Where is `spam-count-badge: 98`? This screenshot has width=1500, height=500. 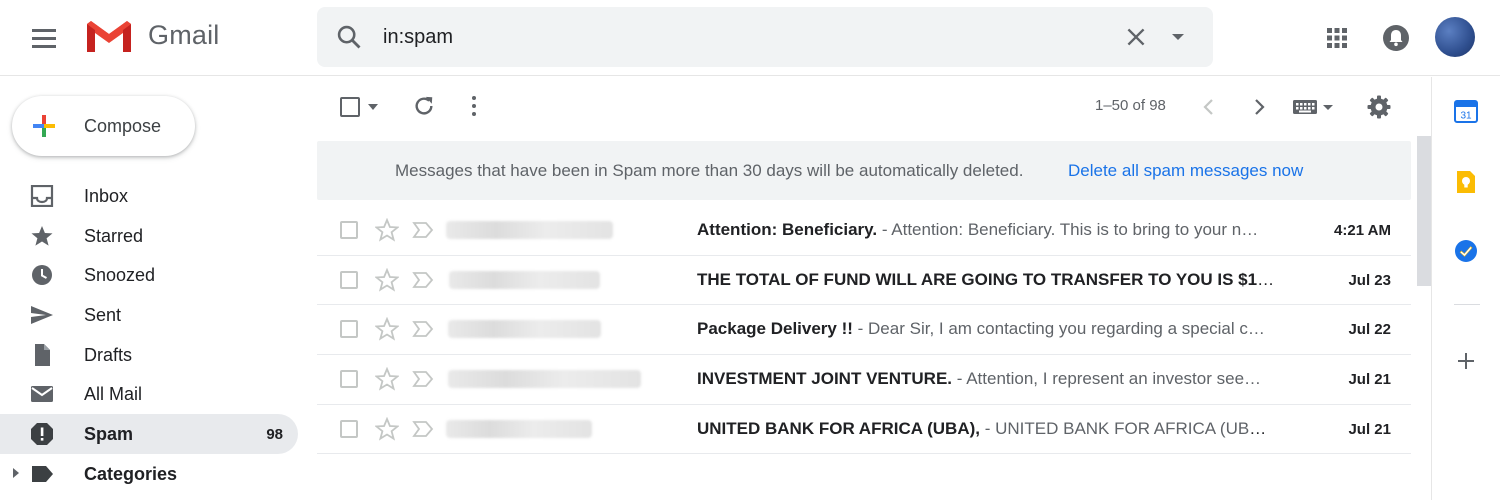 spam-count-badge: 98 is located at coordinates (274, 435).